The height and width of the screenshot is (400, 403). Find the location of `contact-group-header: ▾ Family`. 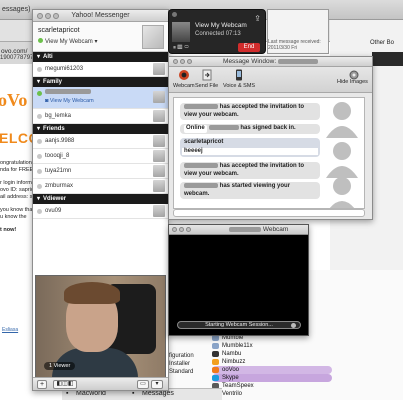

contact-group-header: ▾ Family is located at coordinates (100, 82).